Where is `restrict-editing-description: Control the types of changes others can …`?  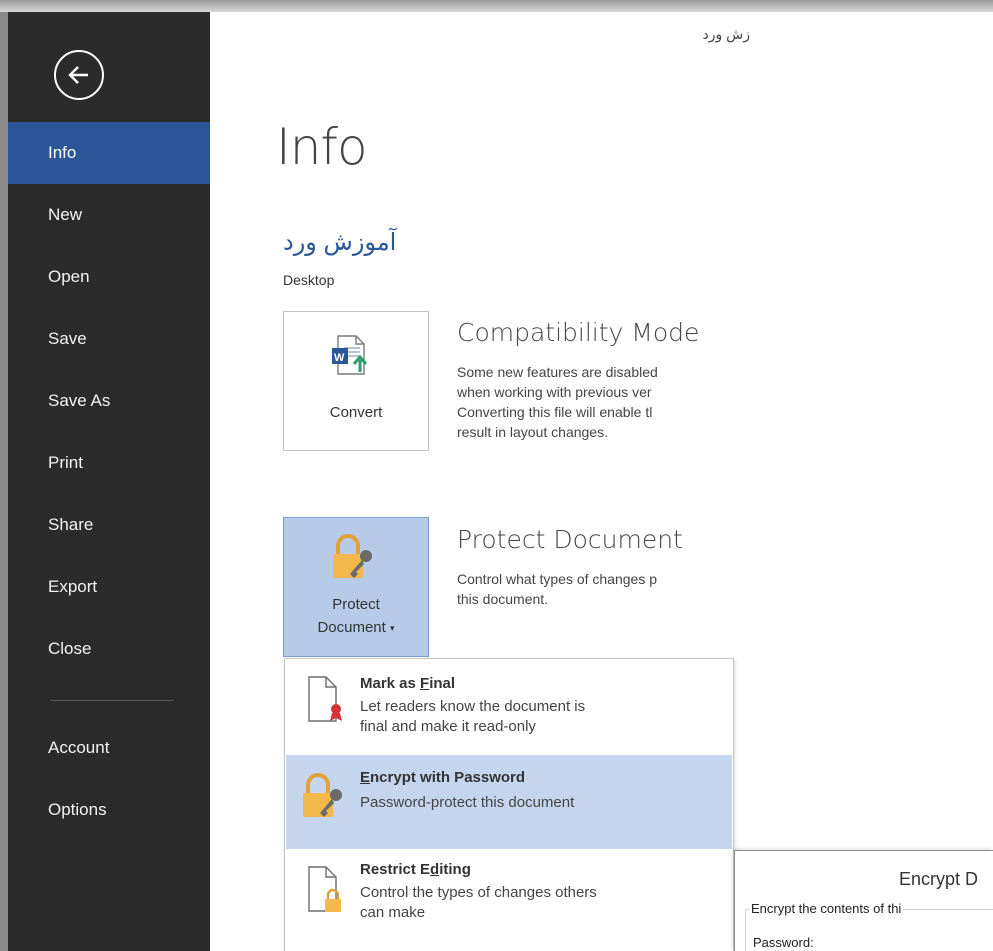 restrict-editing-description: Control the types of changes others can … is located at coordinates (478, 902).